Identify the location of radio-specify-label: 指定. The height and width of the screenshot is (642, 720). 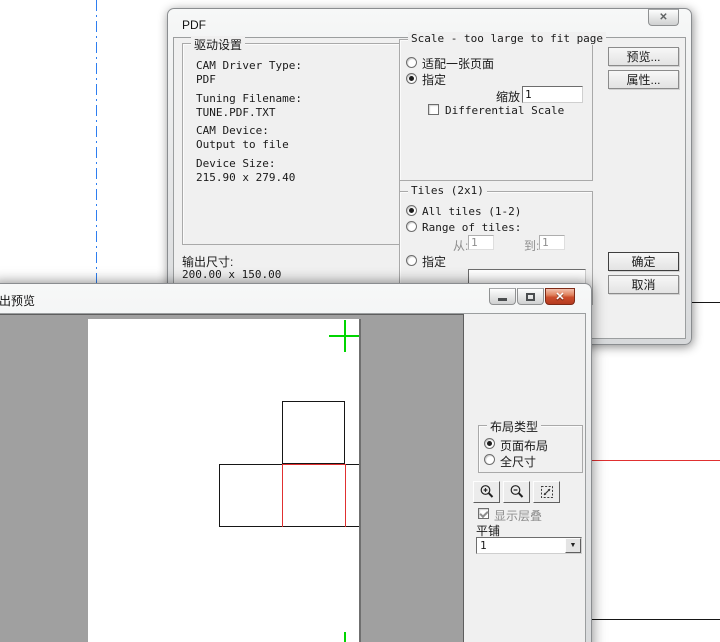
(434, 80).